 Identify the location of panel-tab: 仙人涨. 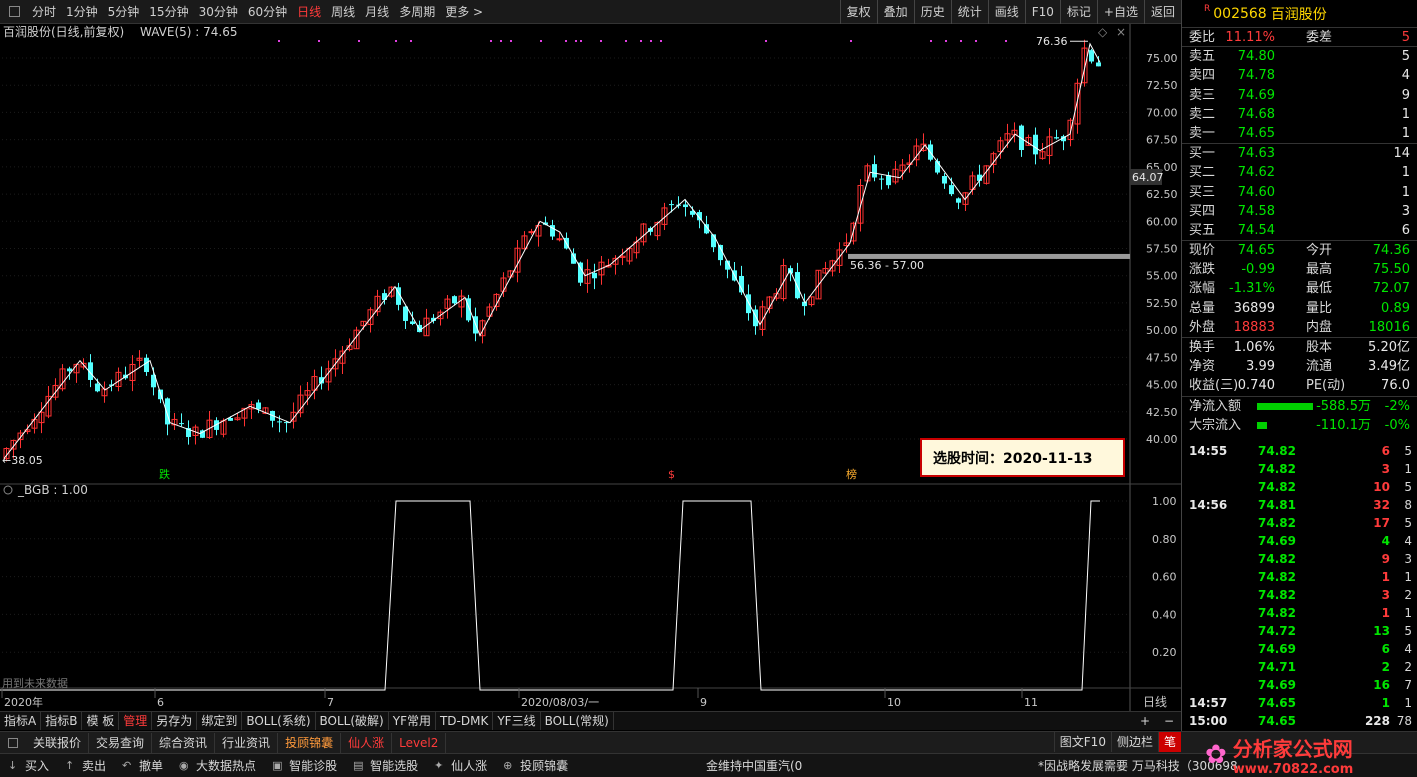
(367, 742).